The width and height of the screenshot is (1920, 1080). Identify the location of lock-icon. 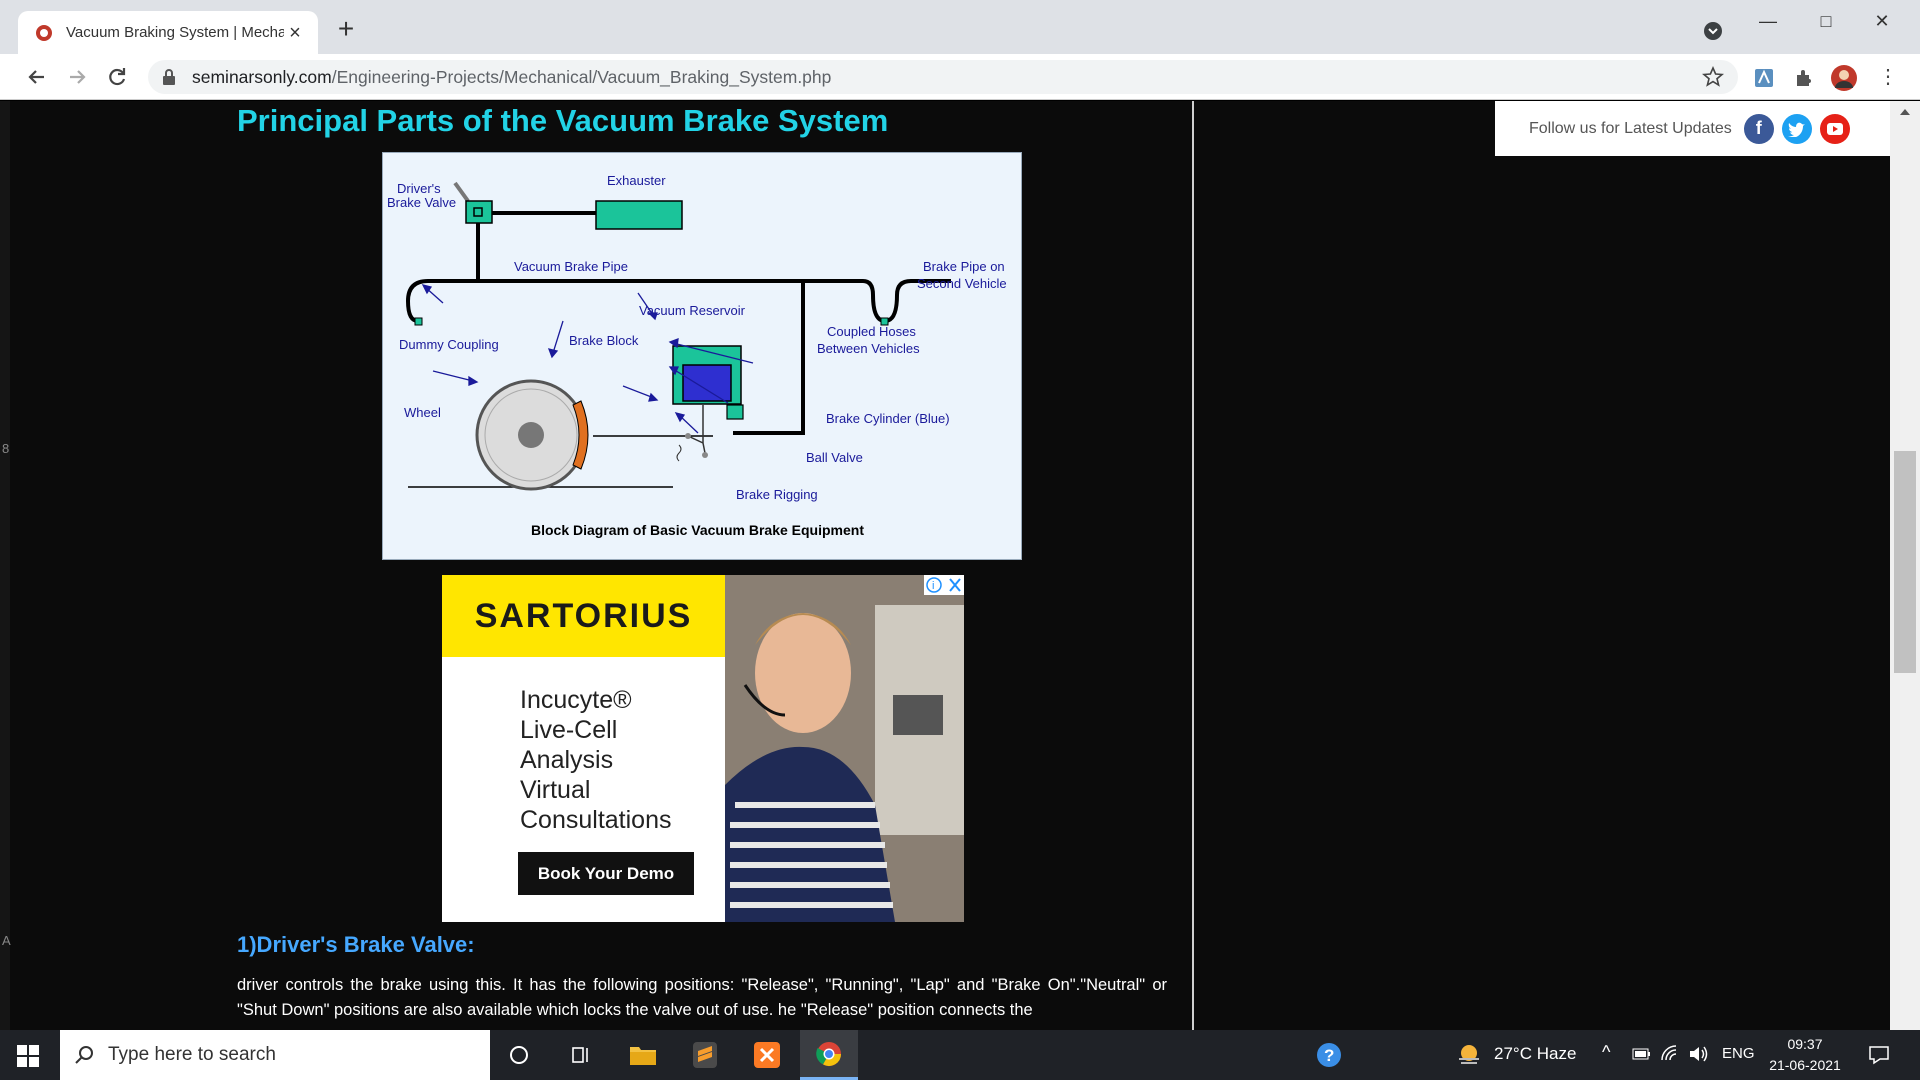
(169, 77).